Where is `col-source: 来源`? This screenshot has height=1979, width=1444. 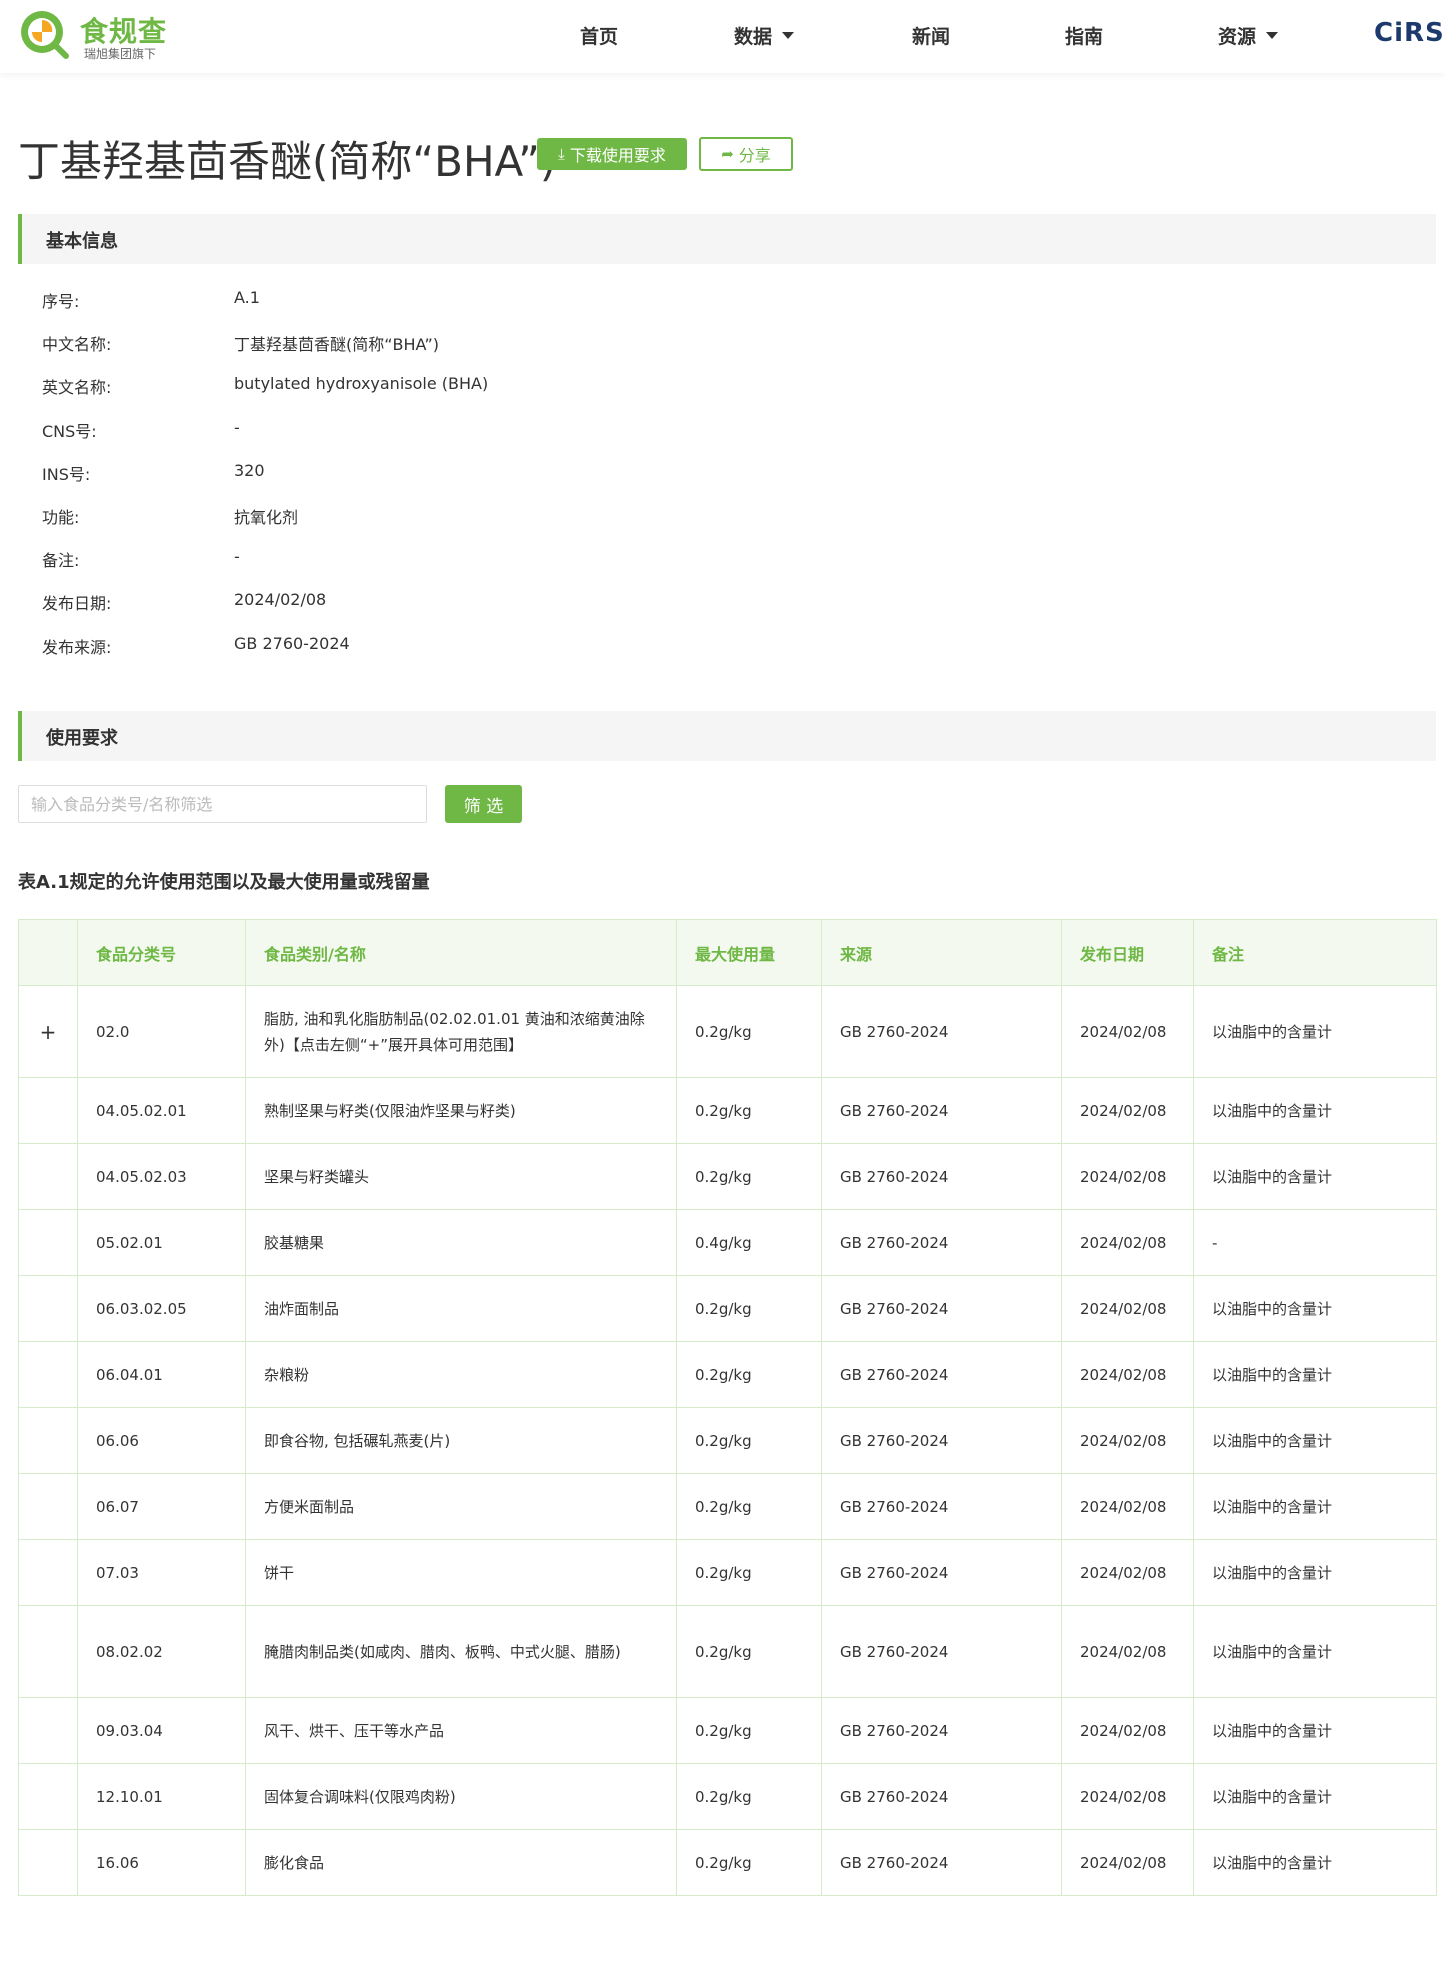
col-source: 来源 is located at coordinates (941, 952).